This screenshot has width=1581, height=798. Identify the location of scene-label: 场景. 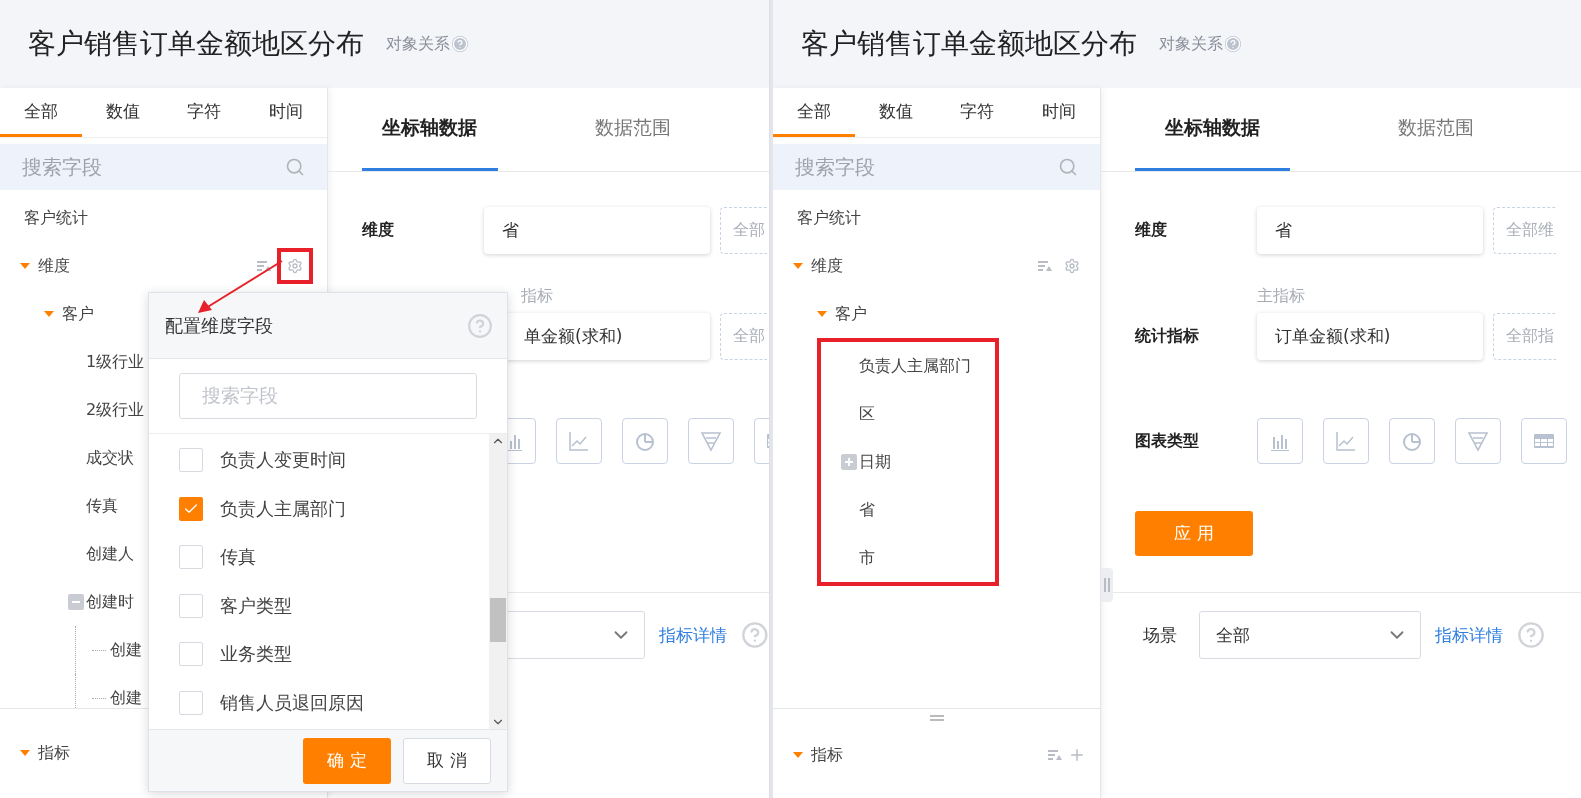
(1160, 635).